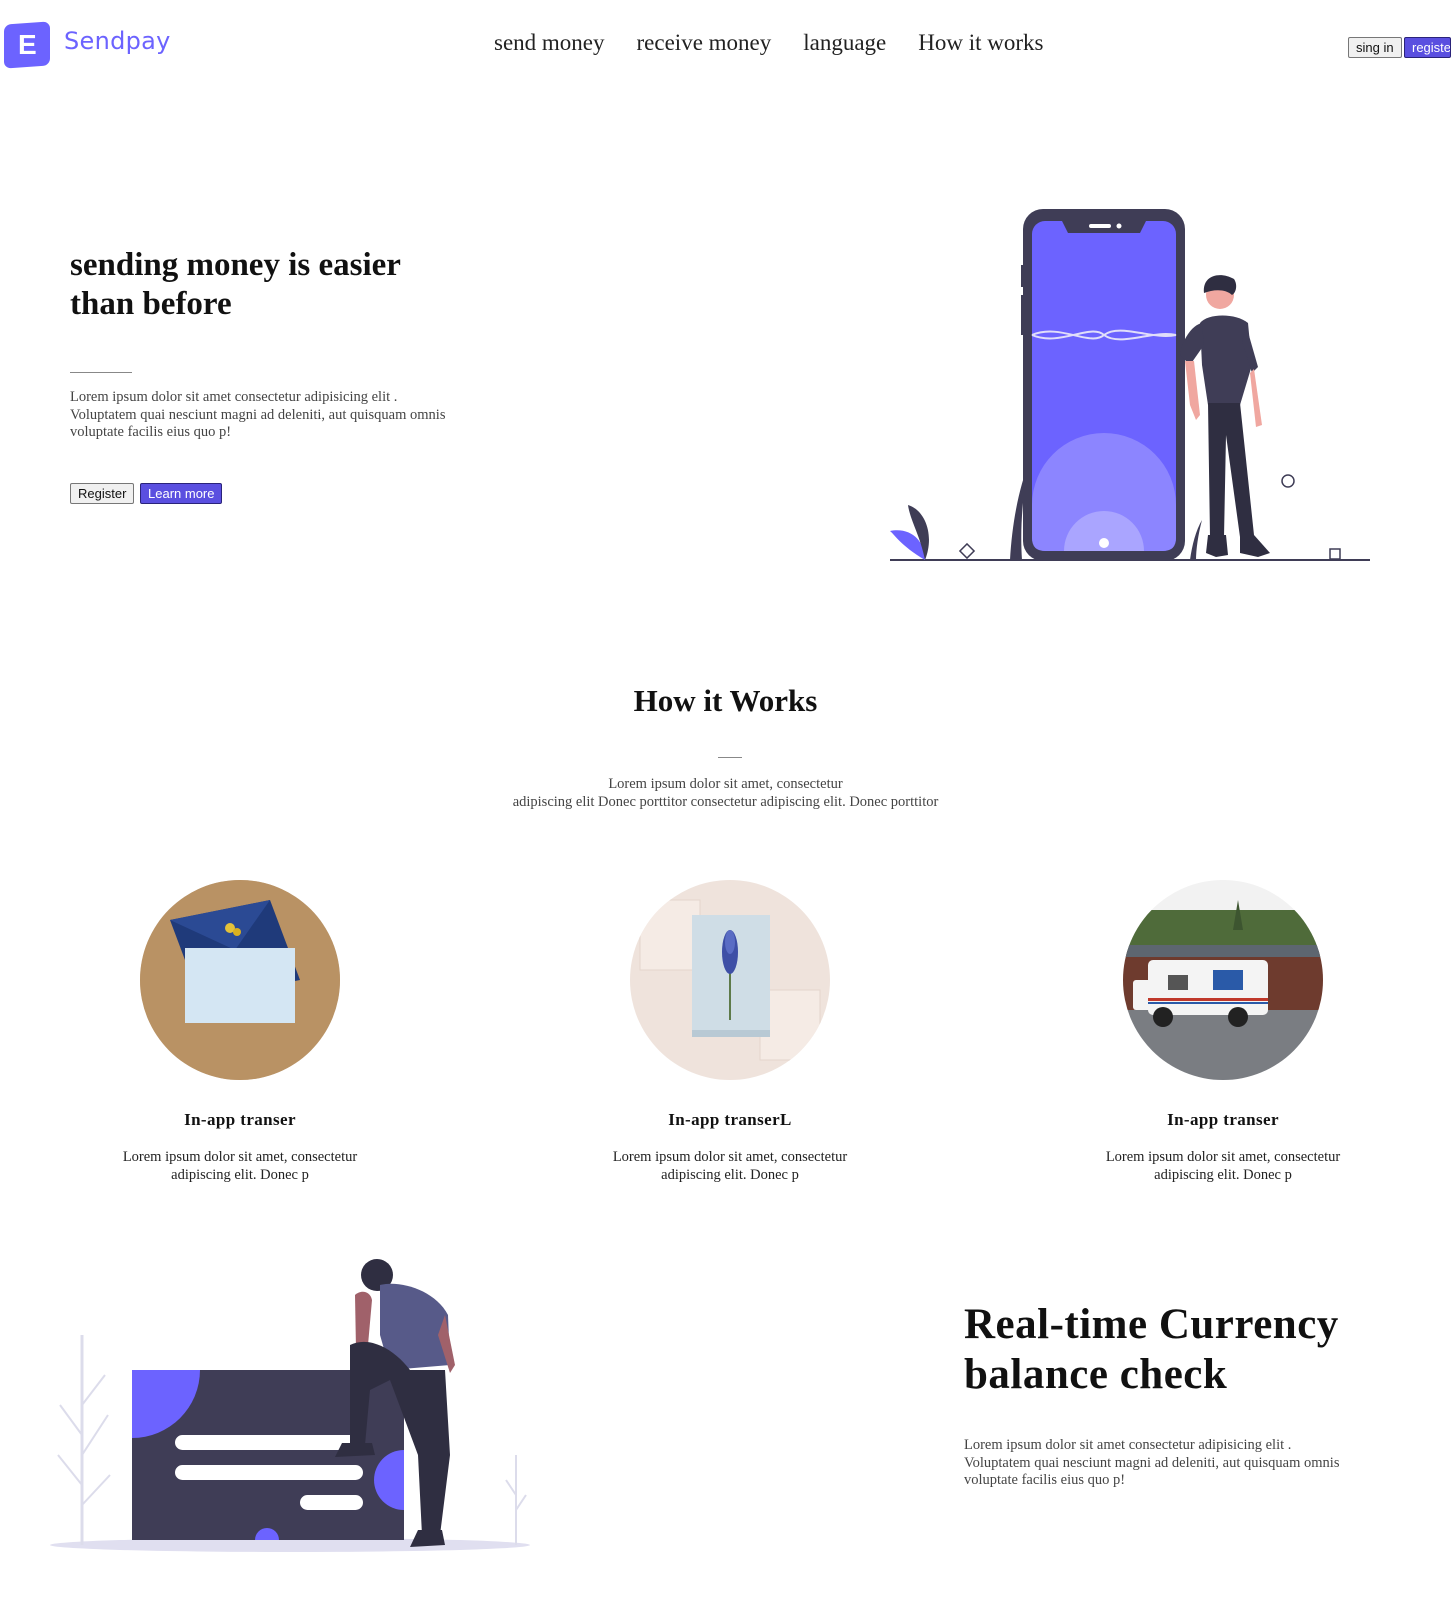 The width and height of the screenshot is (1451, 1600). Describe the element at coordinates (1375, 47) in the screenshot. I see `sign-in-button: sing in` at that location.